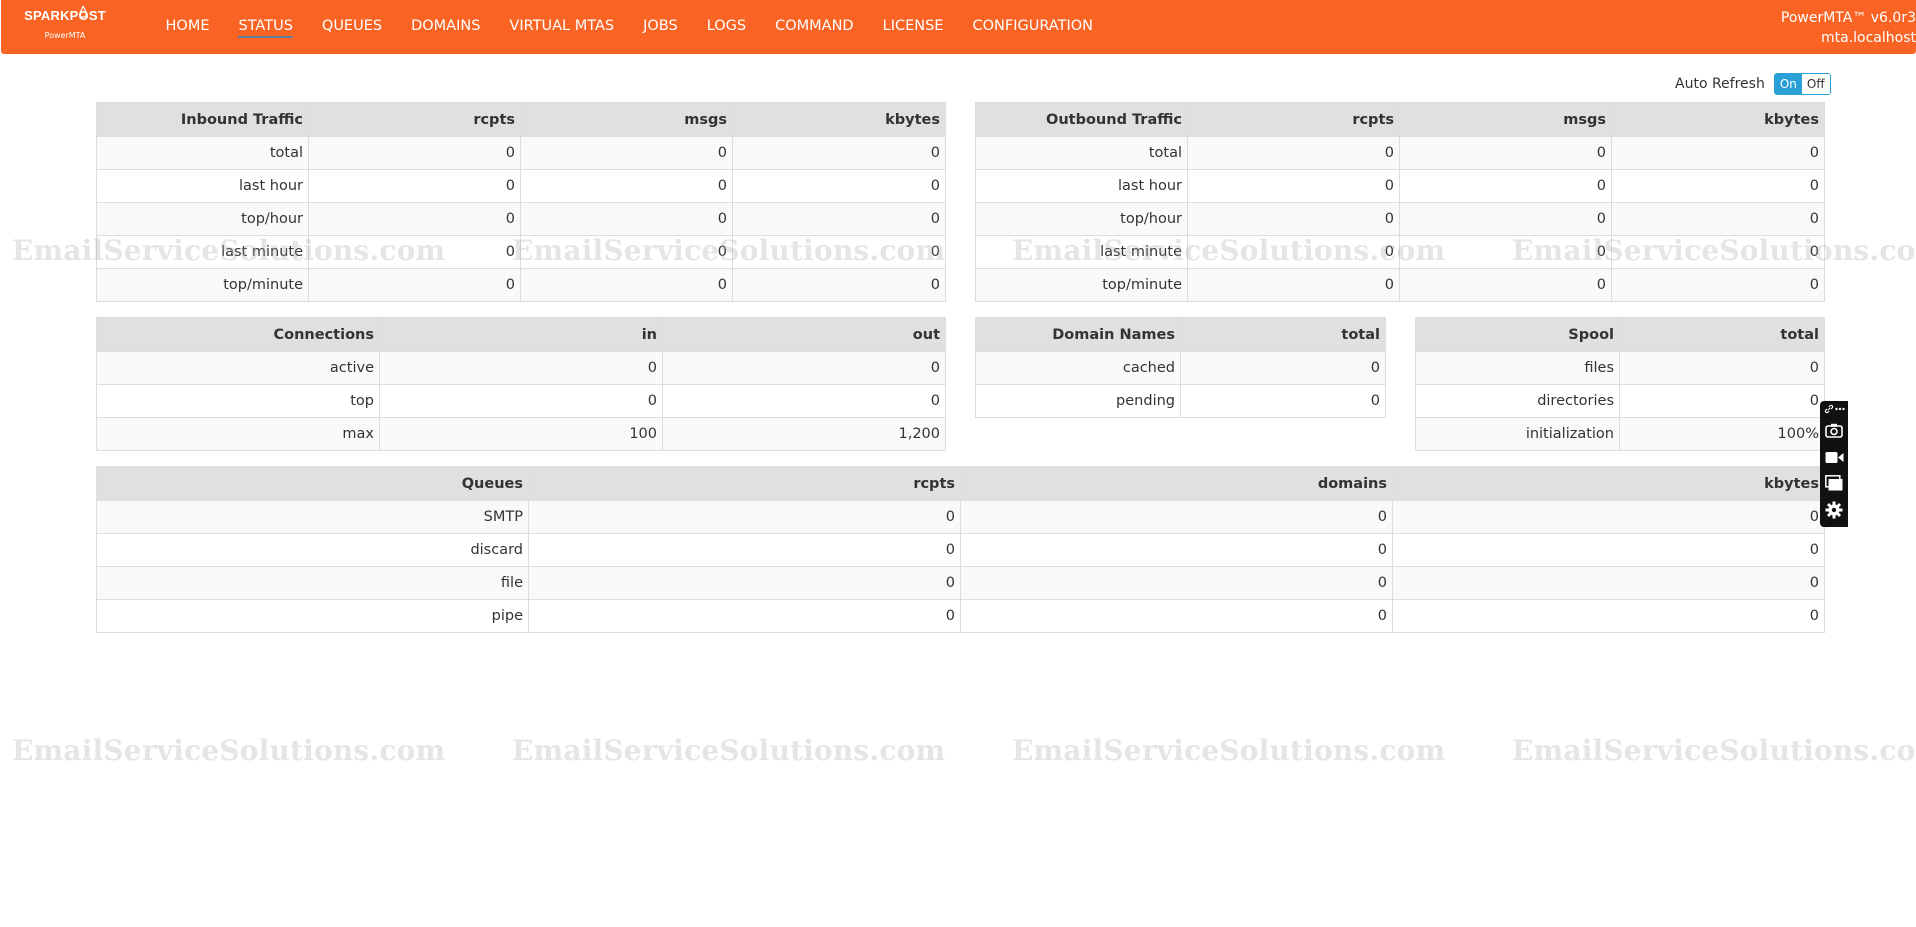  I want to click on table-row: file 0 0 0, so click(960, 583).